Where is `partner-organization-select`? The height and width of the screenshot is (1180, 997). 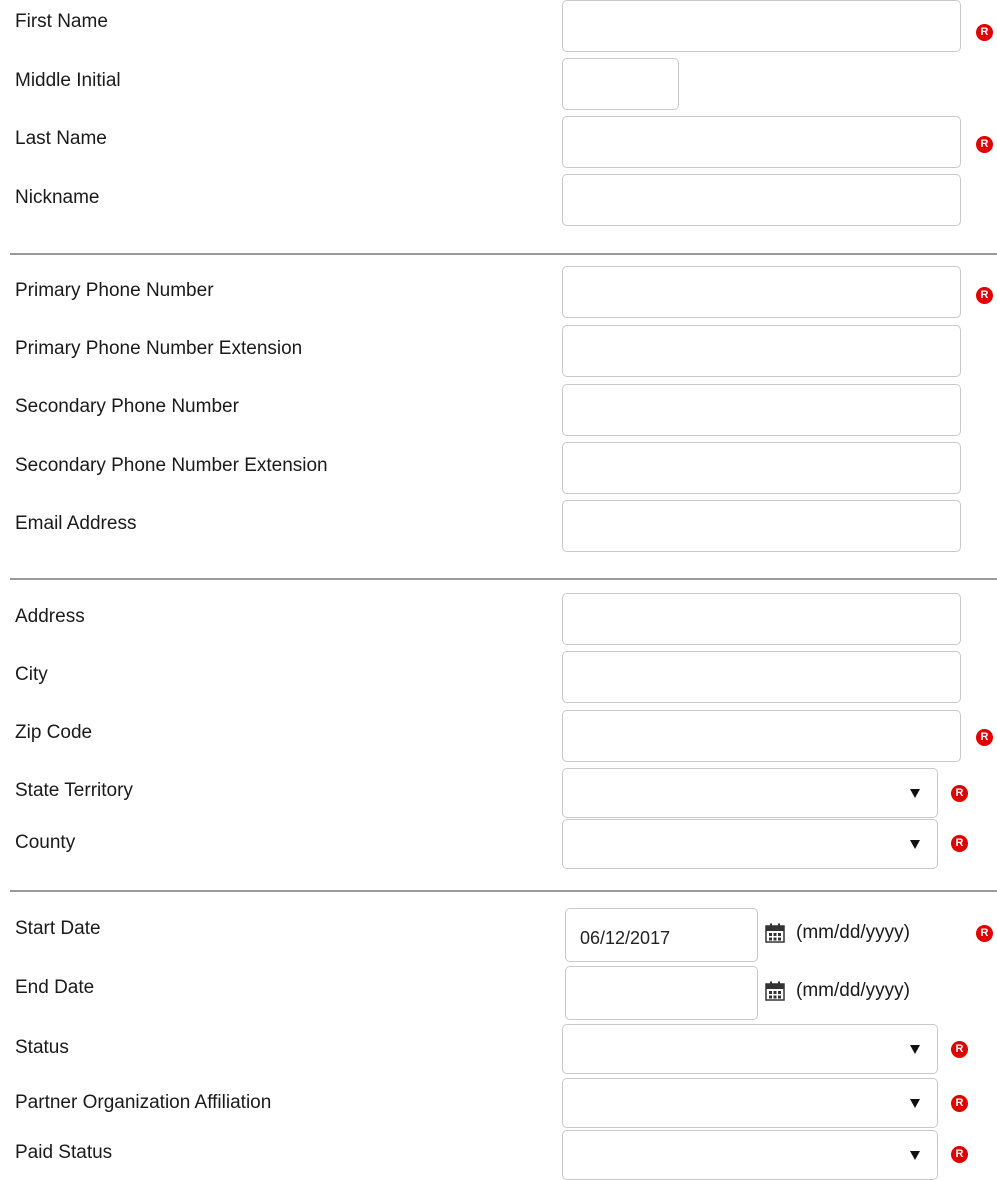 partner-organization-select is located at coordinates (750, 1103).